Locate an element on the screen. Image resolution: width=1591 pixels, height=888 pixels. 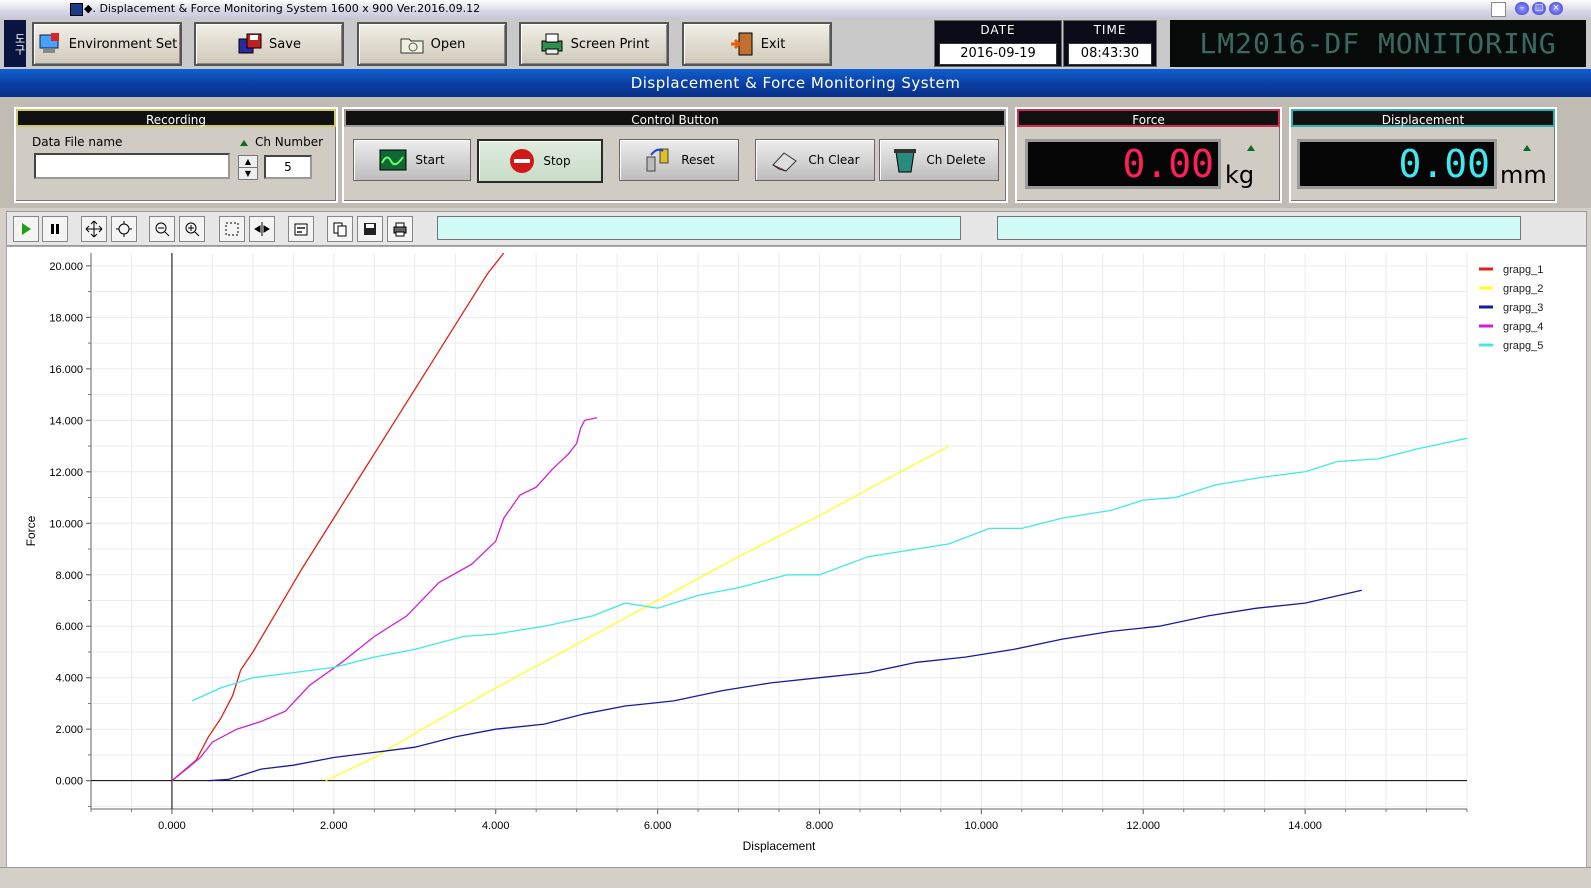
ch-clear-label: Ch Clear is located at coordinates (834, 160).